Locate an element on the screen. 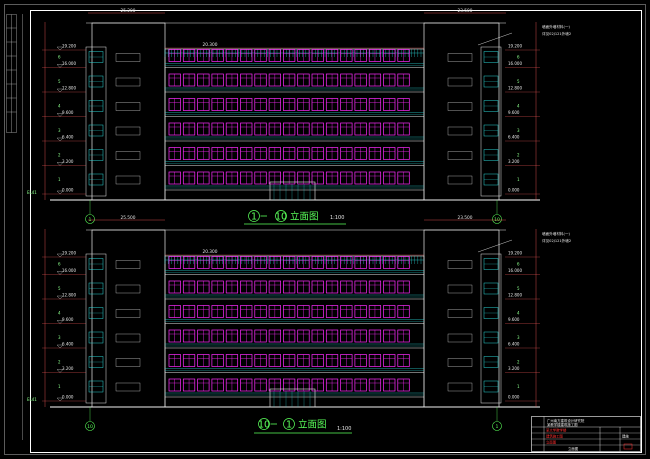  elevation-title-top: 1 10 立面图 1:100 is located at coordinates (295, 217).